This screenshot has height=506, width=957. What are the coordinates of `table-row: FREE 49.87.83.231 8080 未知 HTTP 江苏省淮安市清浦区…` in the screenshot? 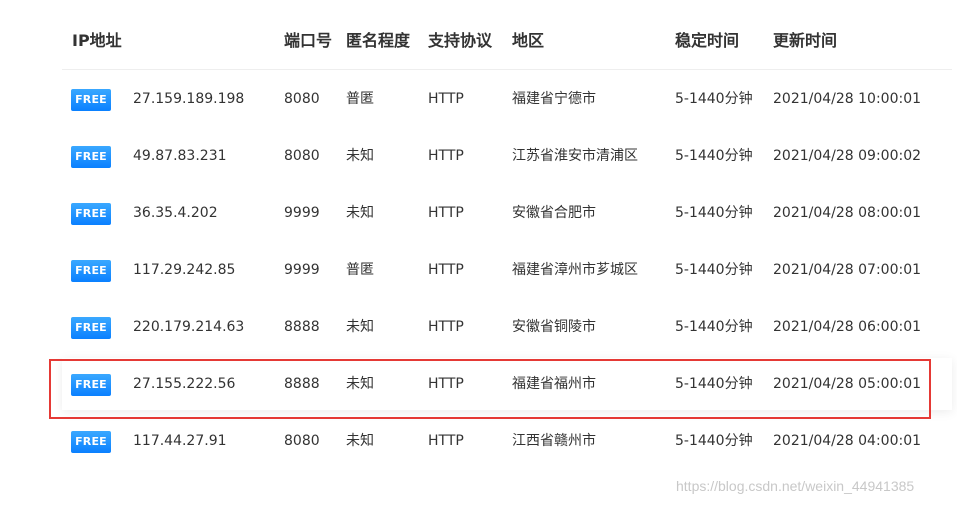 It's located at (507, 156).